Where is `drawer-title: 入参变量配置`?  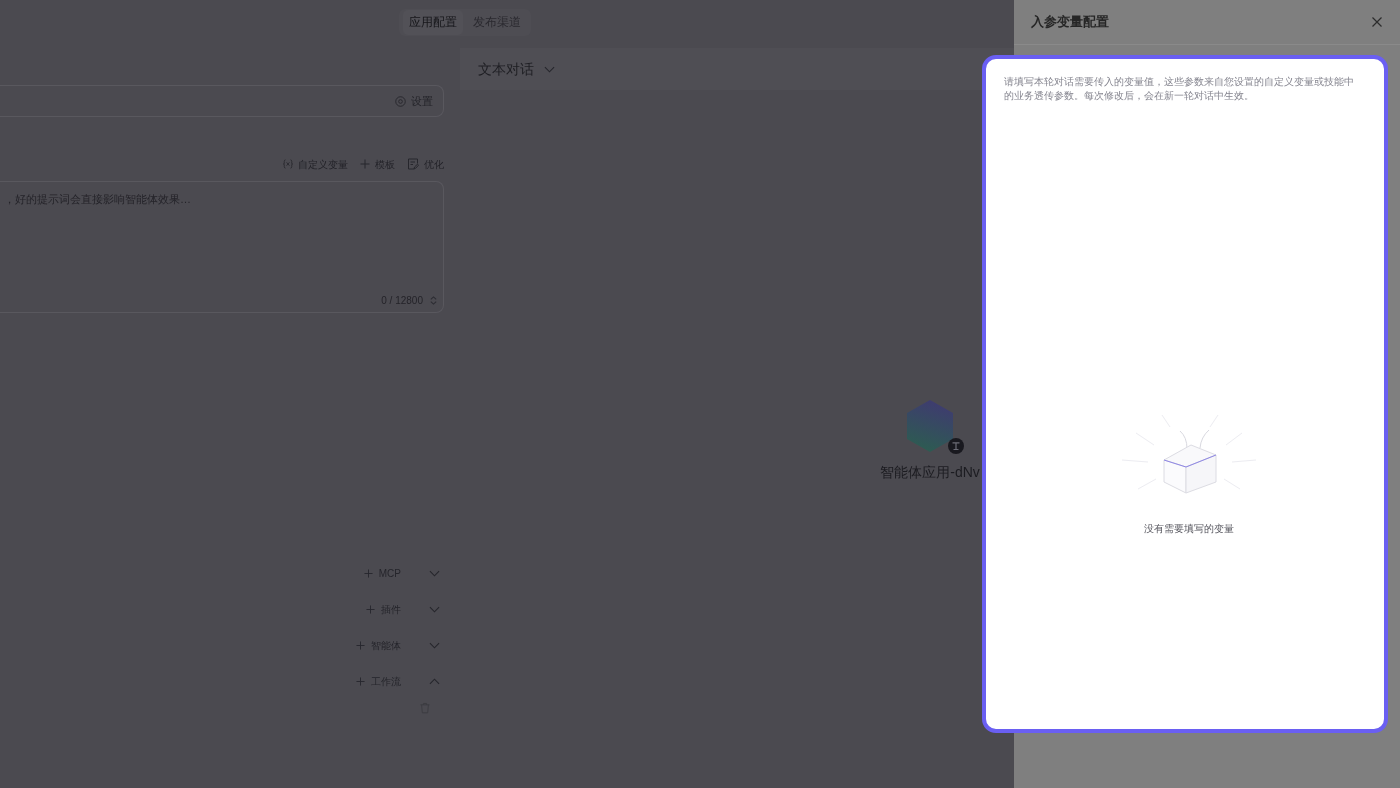
drawer-title: 入参变量配置 is located at coordinates (1070, 22).